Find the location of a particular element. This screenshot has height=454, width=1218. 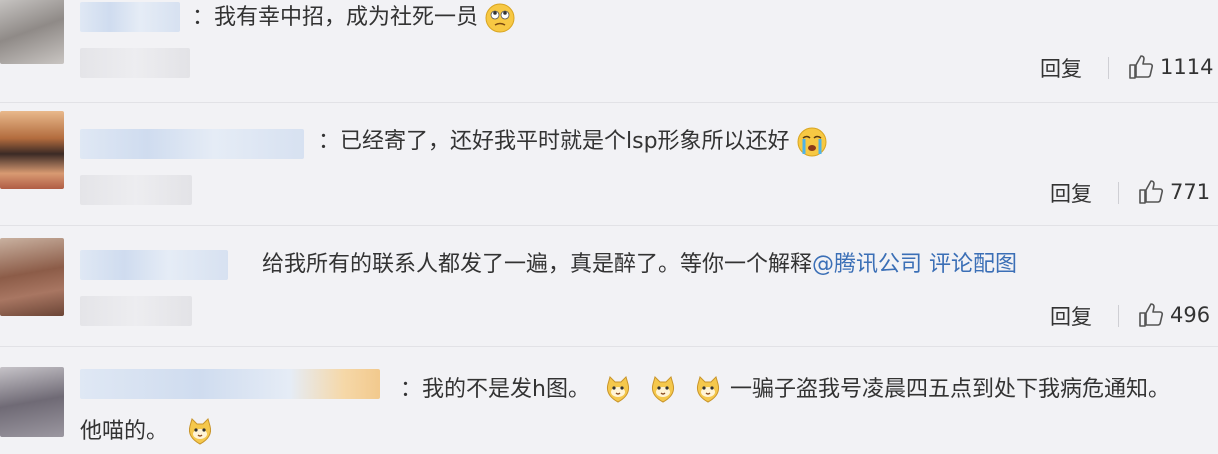

comment-text: ：我的不是发h图。 一骗子盗我号凌晨四五点到处下我病危通知。 is located at coordinates (785, 390).